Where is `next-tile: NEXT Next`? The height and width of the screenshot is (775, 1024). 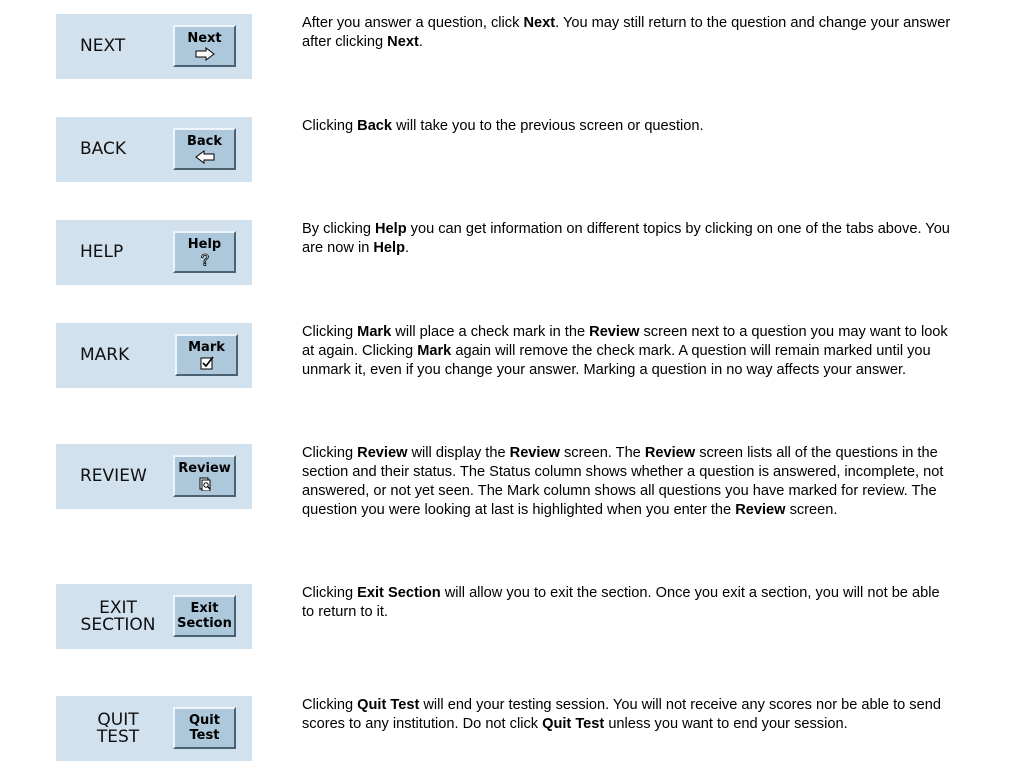
next-tile: NEXT Next is located at coordinates (154, 46).